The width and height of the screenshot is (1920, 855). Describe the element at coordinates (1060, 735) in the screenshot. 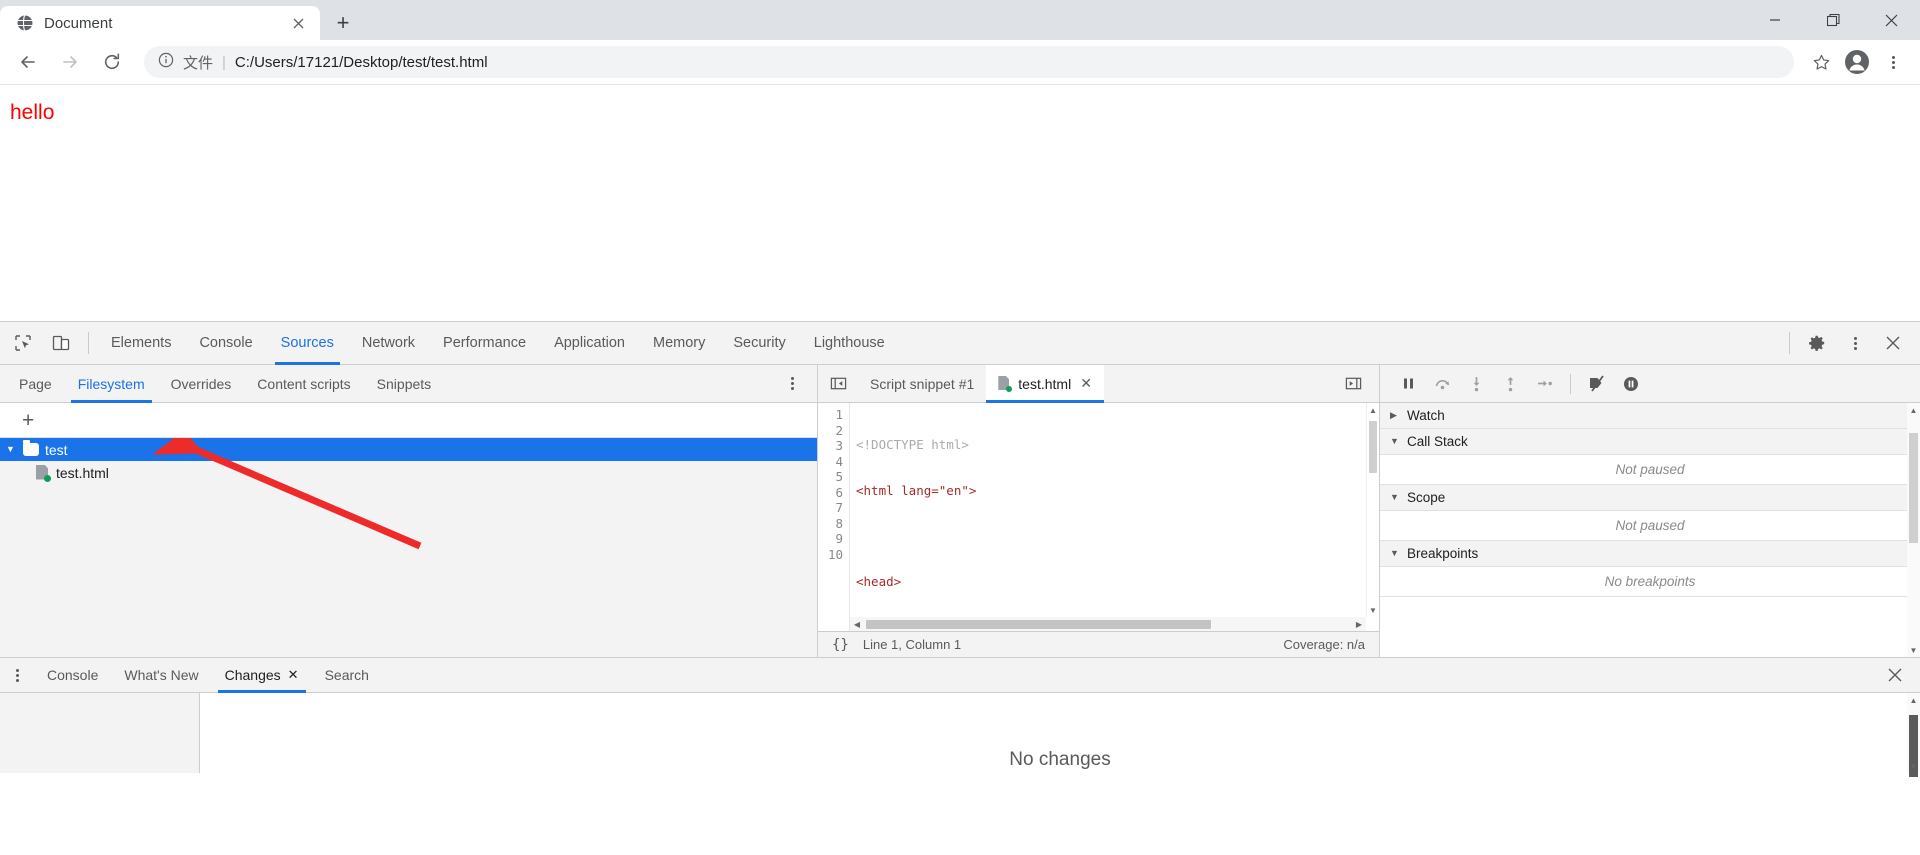

I see `changes-content: No changes ▲ ▼` at that location.